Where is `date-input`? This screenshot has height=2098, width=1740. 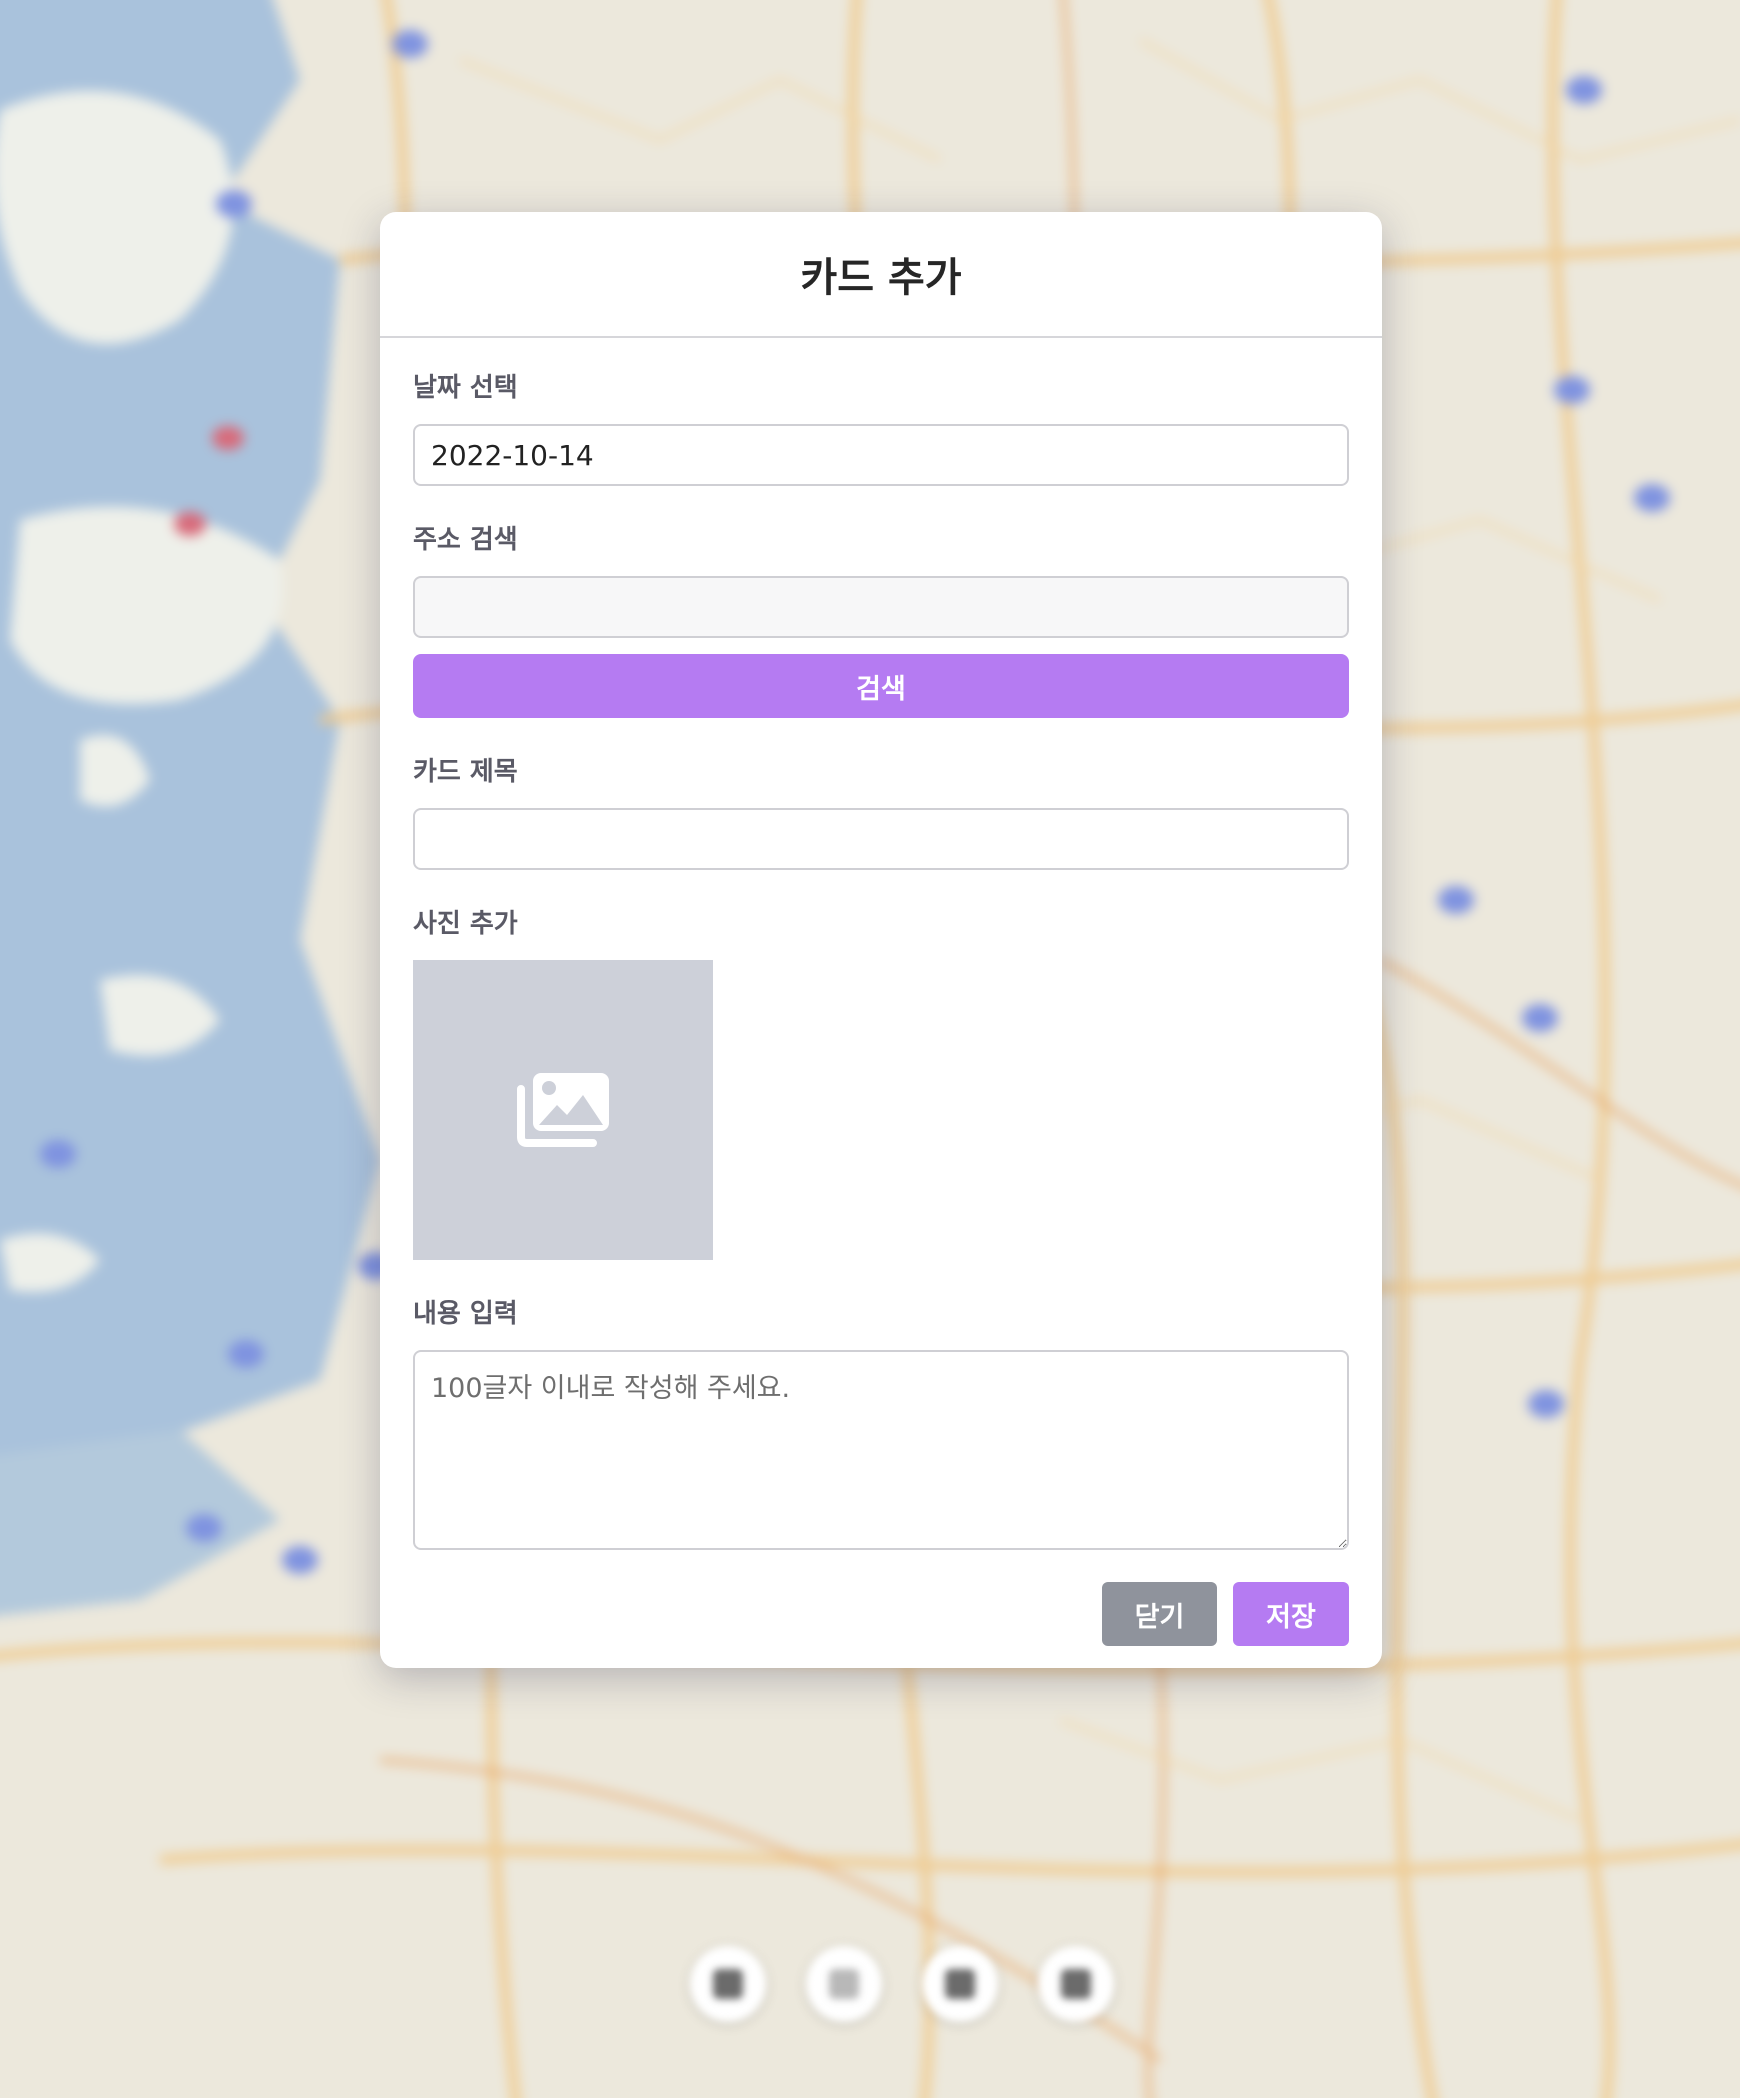 date-input is located at coordinates (881, 455).